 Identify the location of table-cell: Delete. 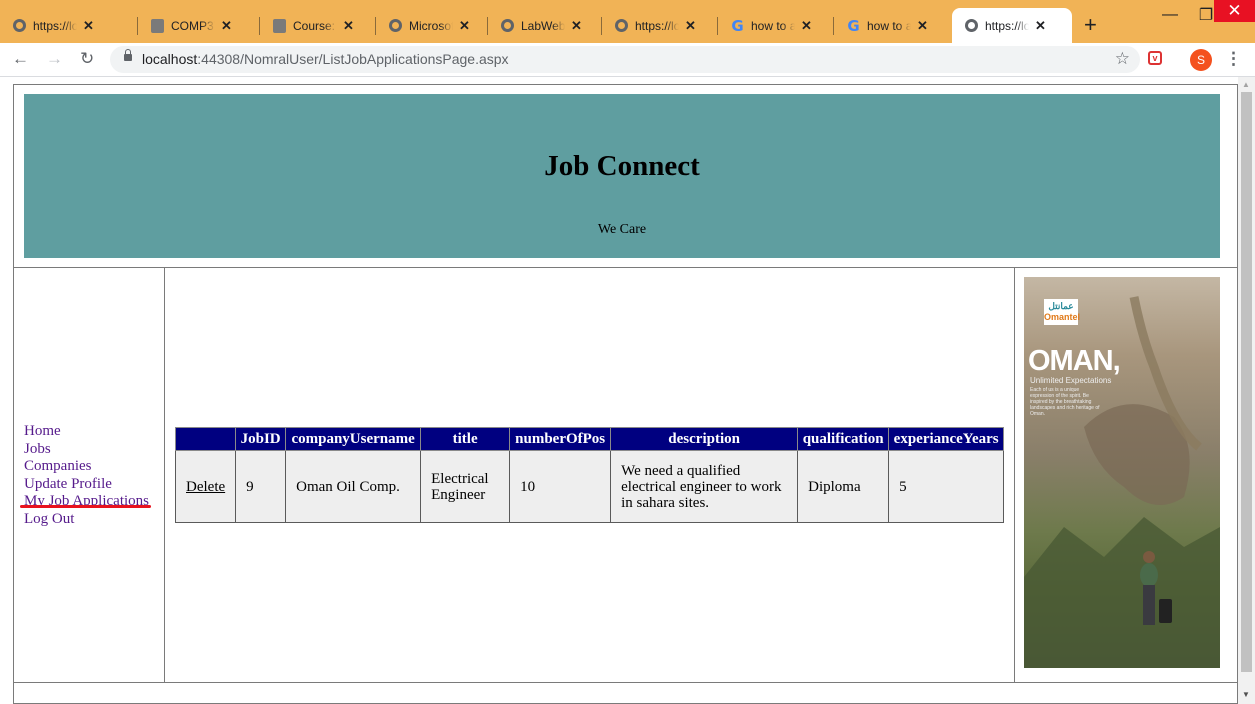
(205, 486).